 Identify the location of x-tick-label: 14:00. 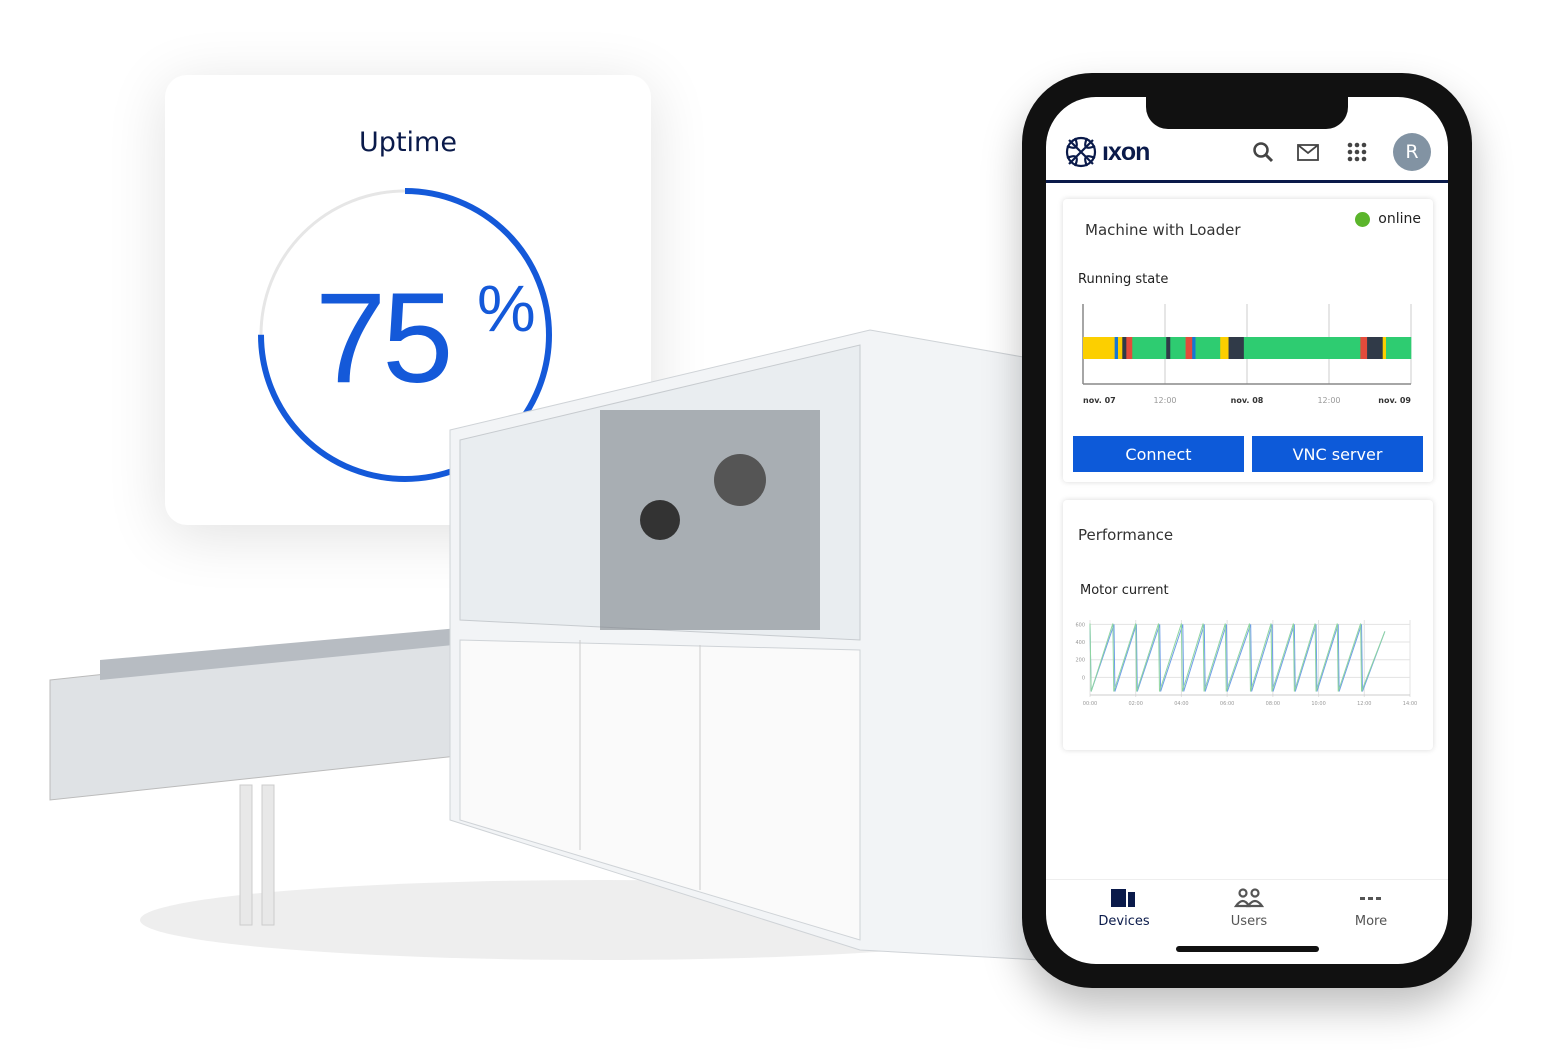
(1410, 704).